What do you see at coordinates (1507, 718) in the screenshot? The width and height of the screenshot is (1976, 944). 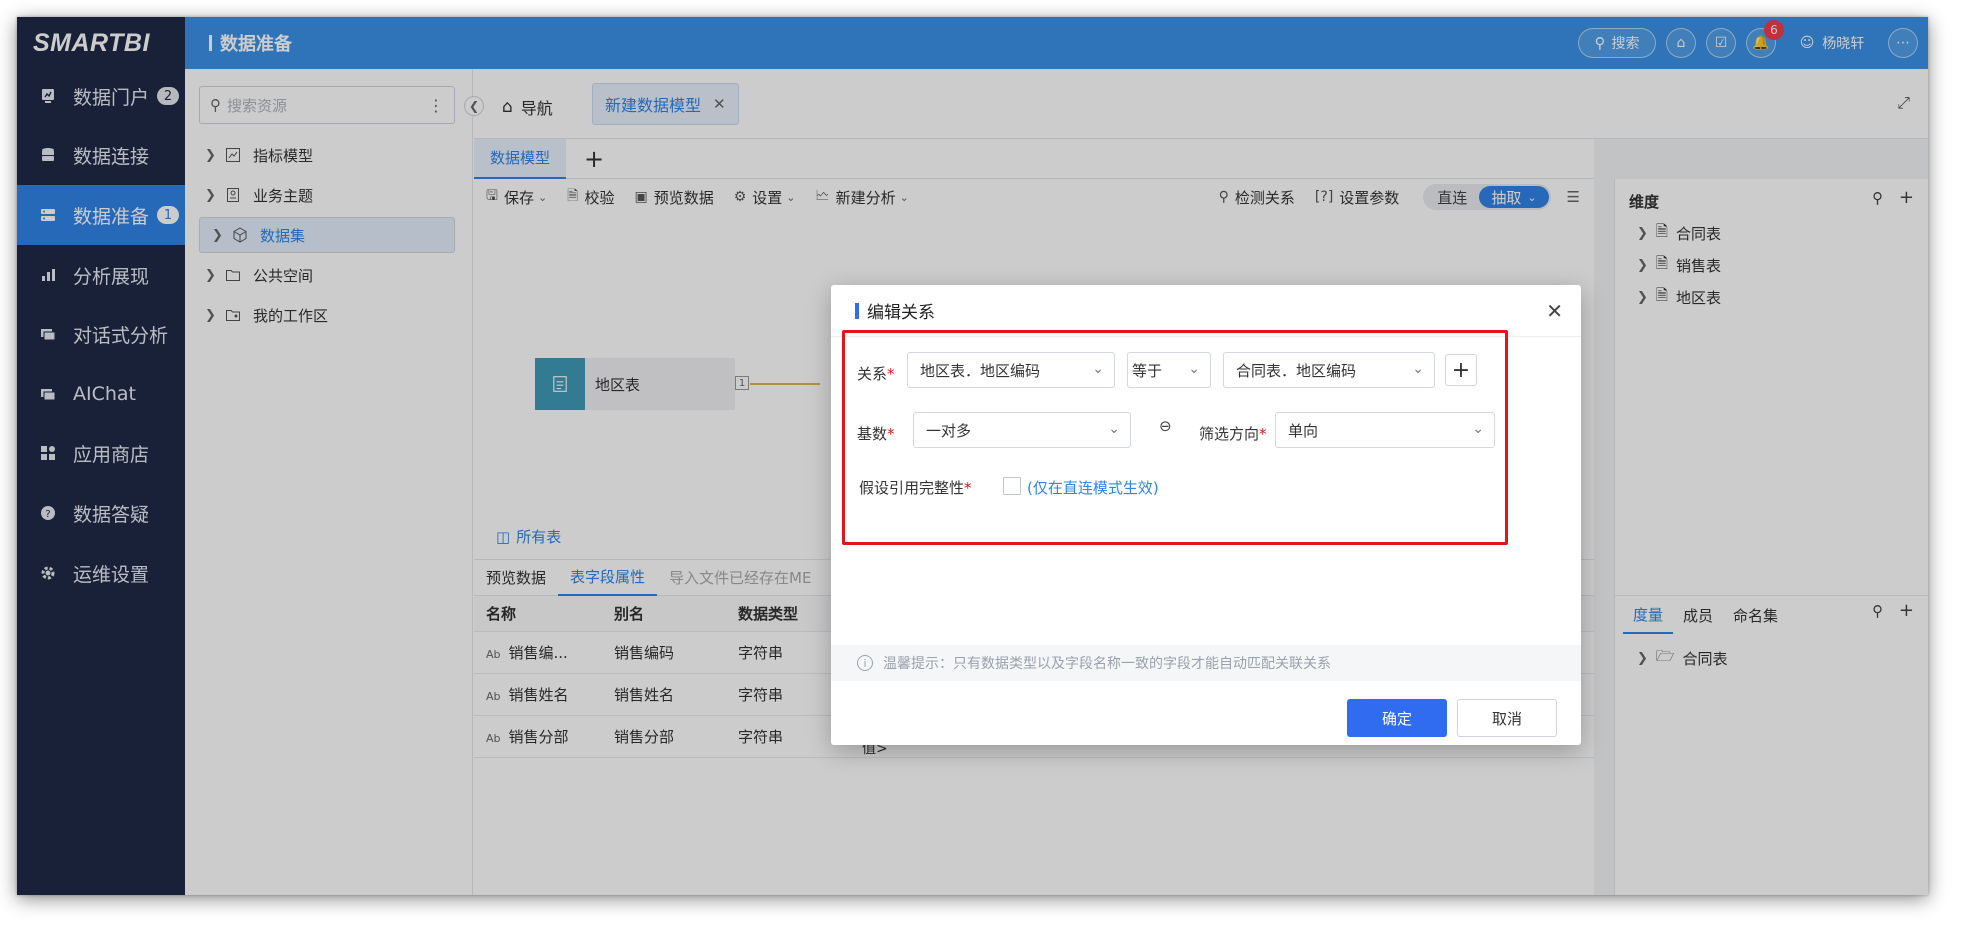 I see `cancel-button: 取消` at bounding box center [1507, 718].